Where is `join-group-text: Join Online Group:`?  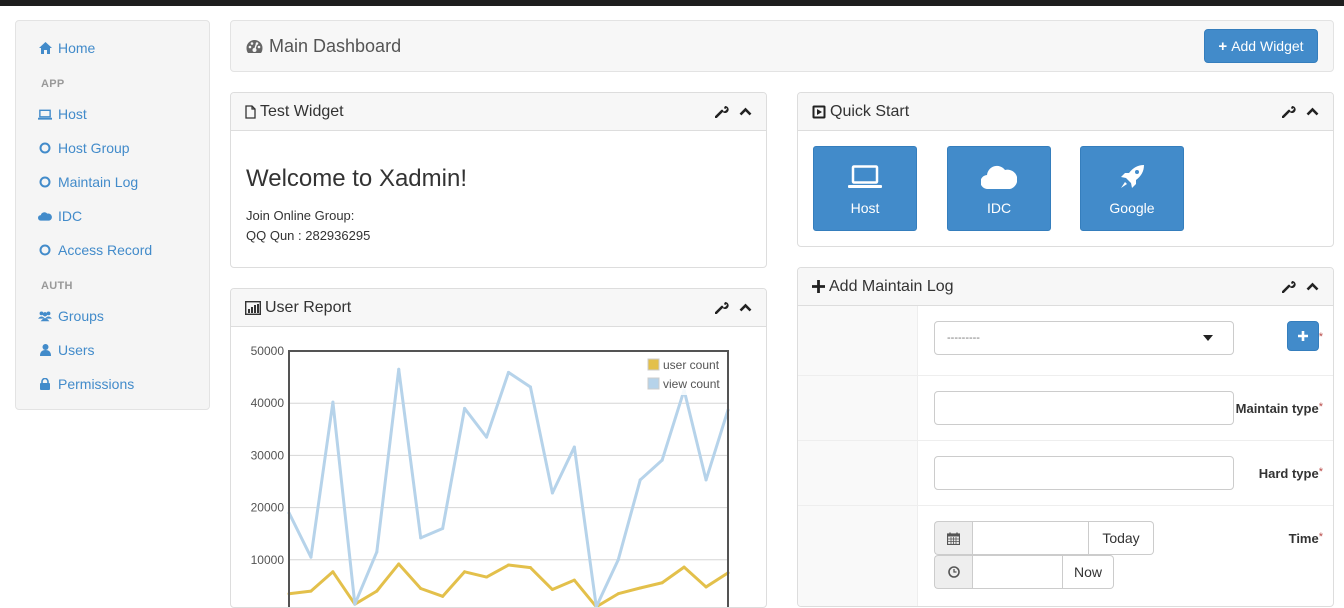
join-group-text: Join Online Group: is located at coordinates (300, 215).